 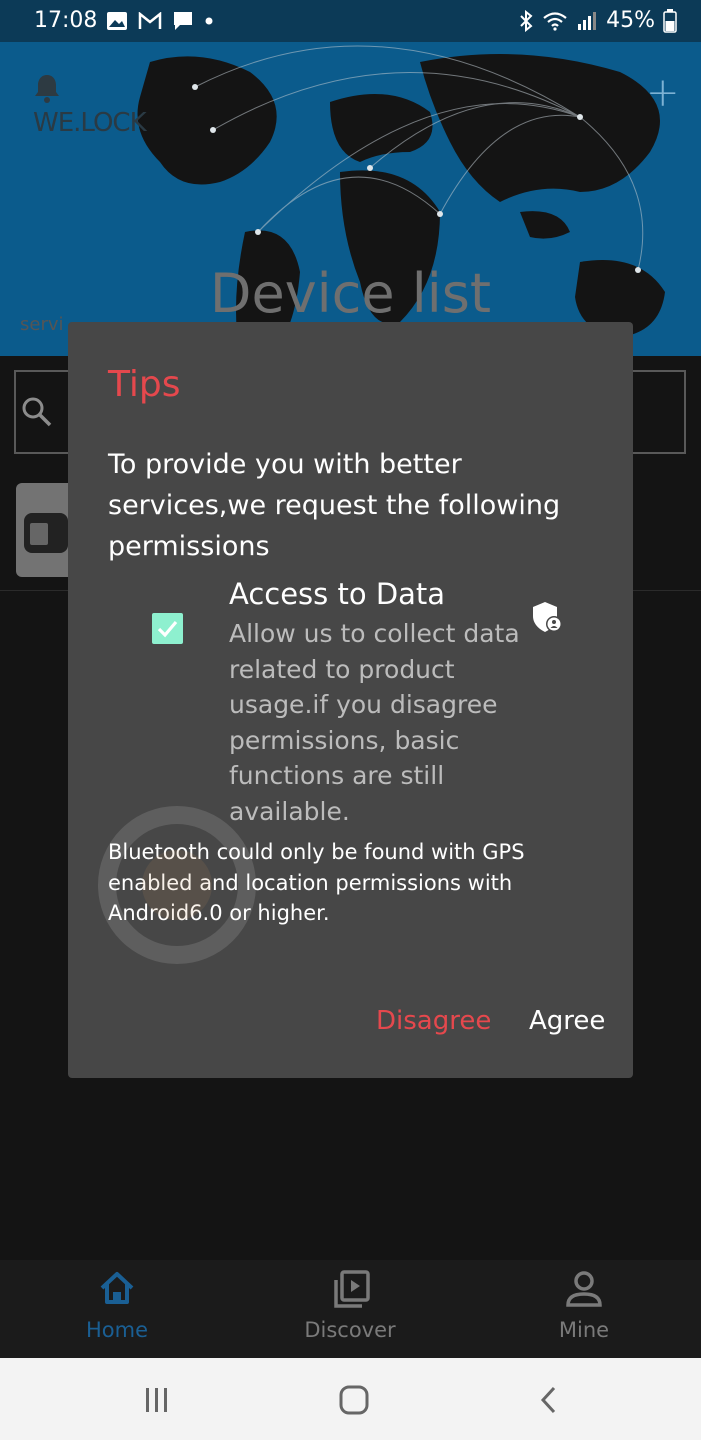 I want to click on tab-label: Home, so click(x=116, y=1330).